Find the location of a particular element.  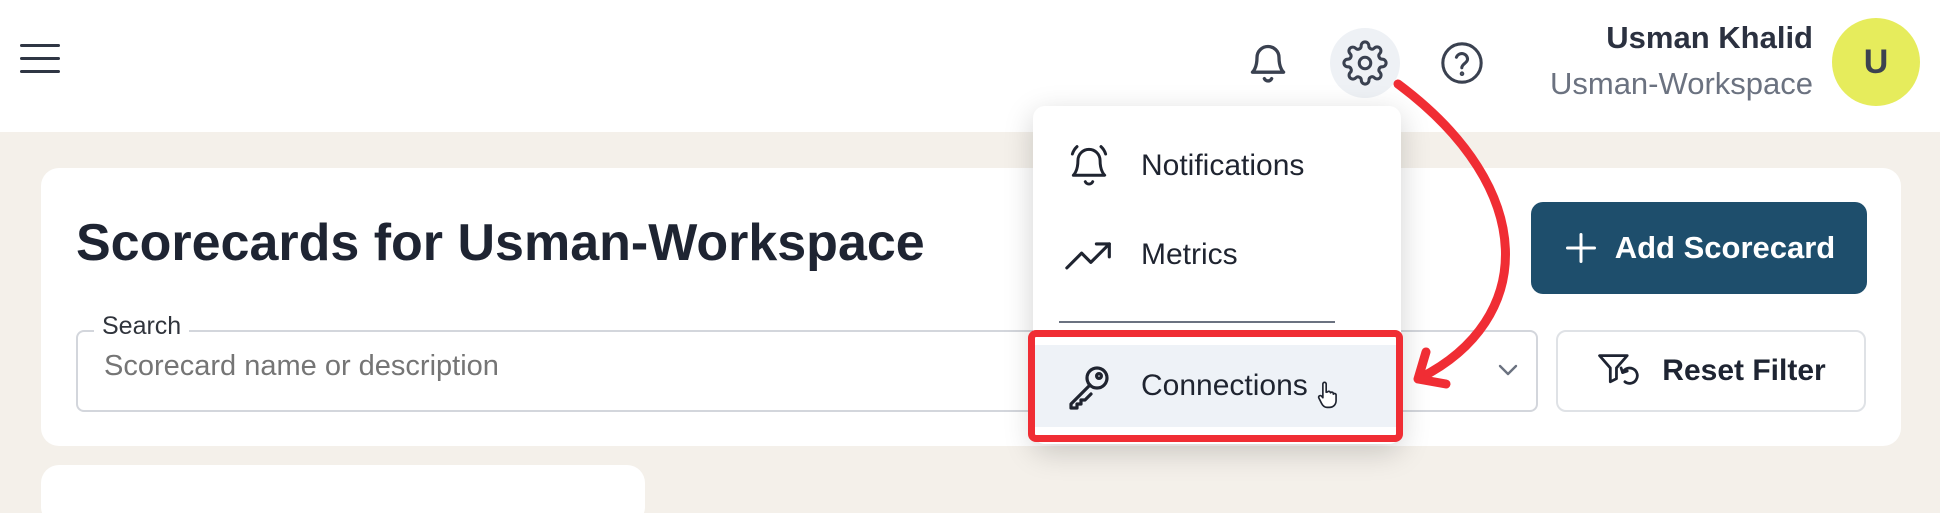

plus-icon is located at coordinates (1580, 248).